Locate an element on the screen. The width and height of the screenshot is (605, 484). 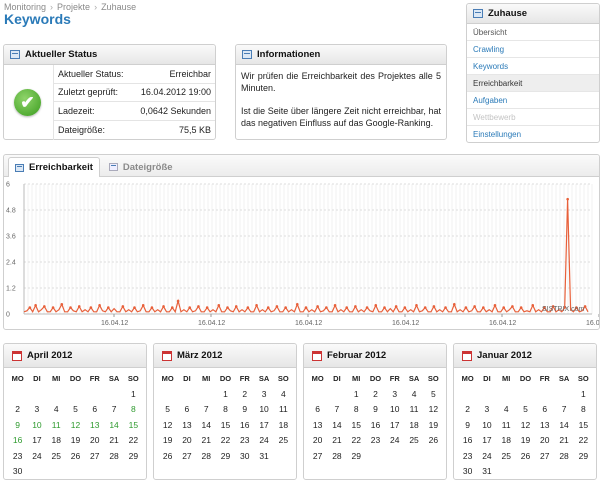
tab-dateigroesse: Dateigröße is located at coordinates (141, 166).